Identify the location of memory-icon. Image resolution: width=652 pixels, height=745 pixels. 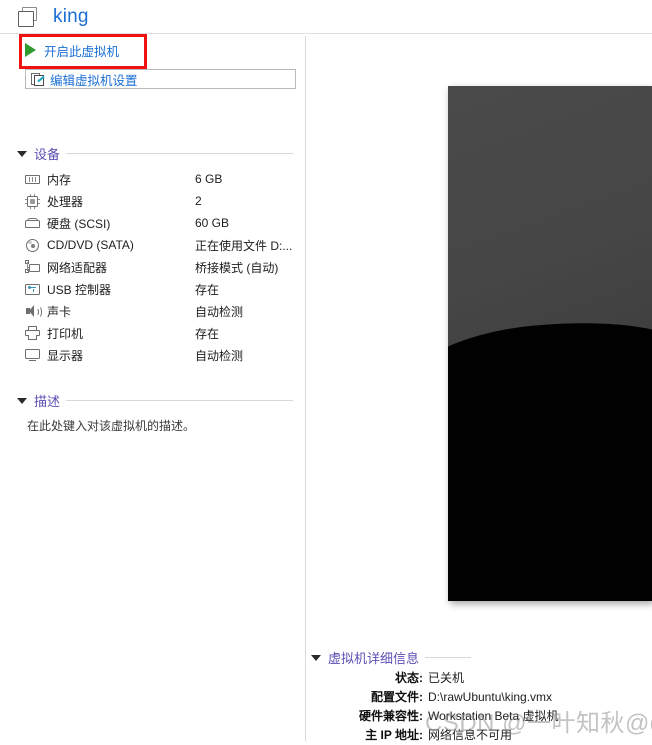
(33, 179).